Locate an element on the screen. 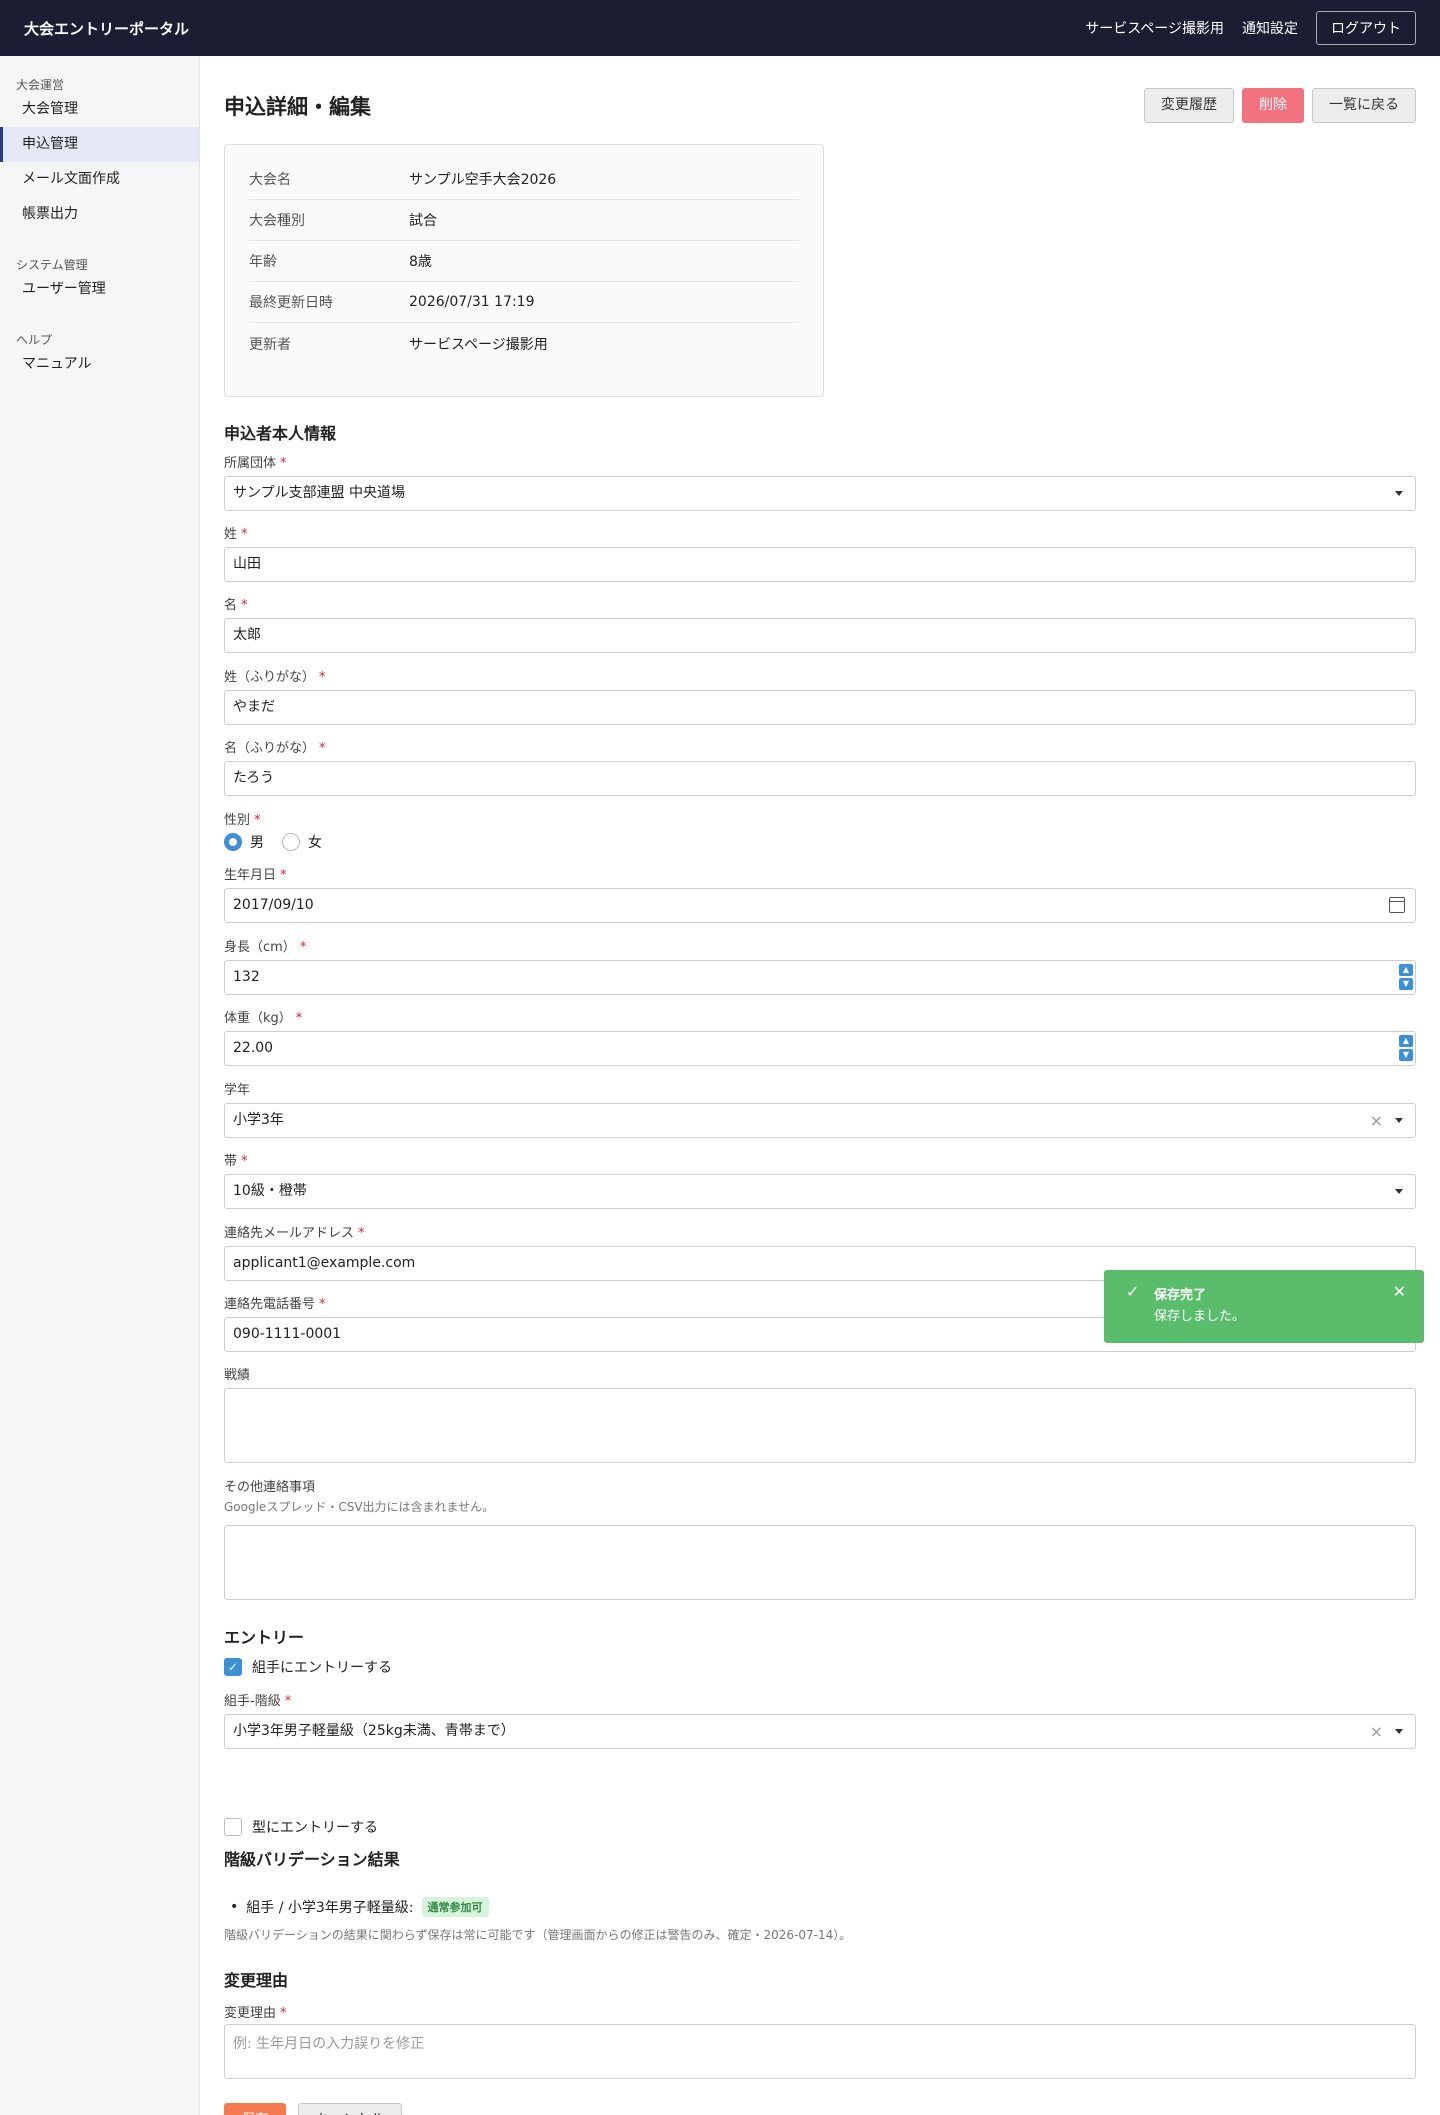  birthdate-label: 生年月日 is located at coordinates (250, 875).